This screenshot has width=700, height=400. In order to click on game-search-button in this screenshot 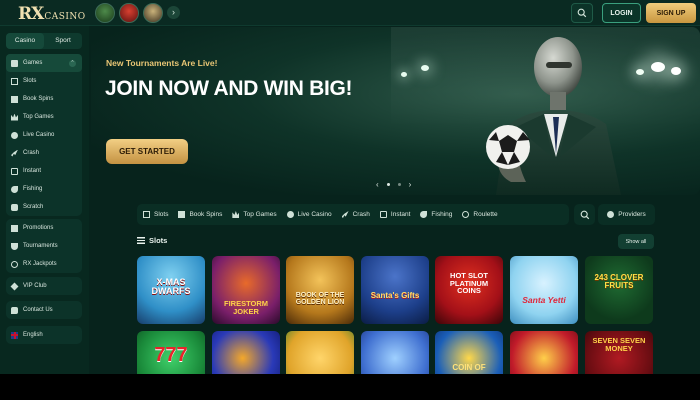, I will do `click(584, 214)`.